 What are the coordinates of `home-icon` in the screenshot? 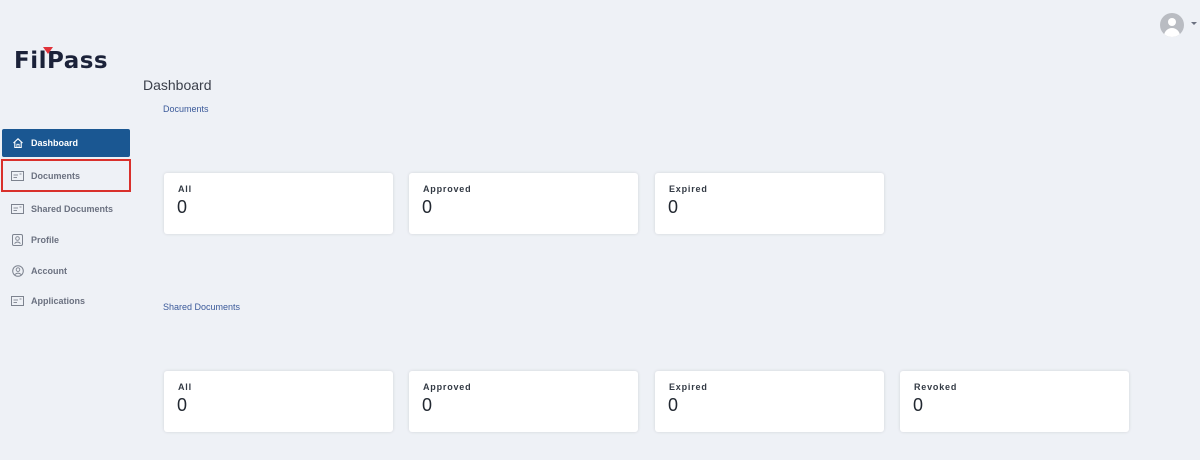 It's located at (17, 143).